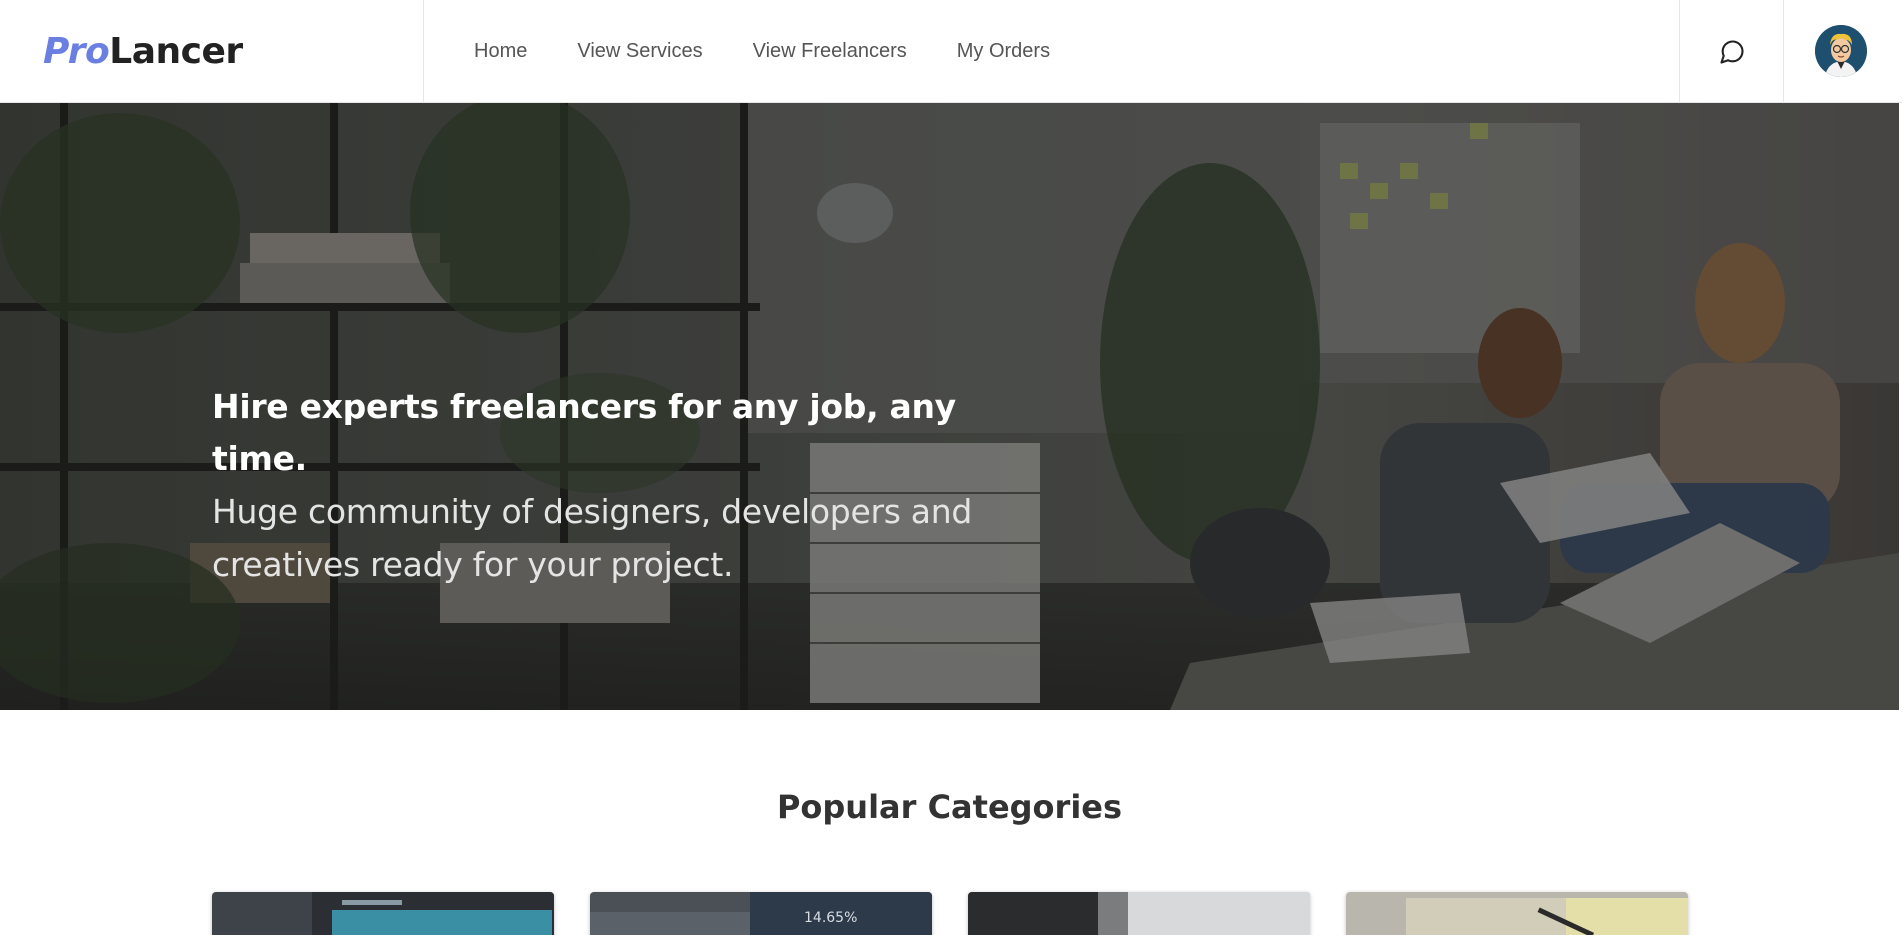 The height and width of the screenshot is (935, 1903). I want to click on chat-button, so click(1732, 51).